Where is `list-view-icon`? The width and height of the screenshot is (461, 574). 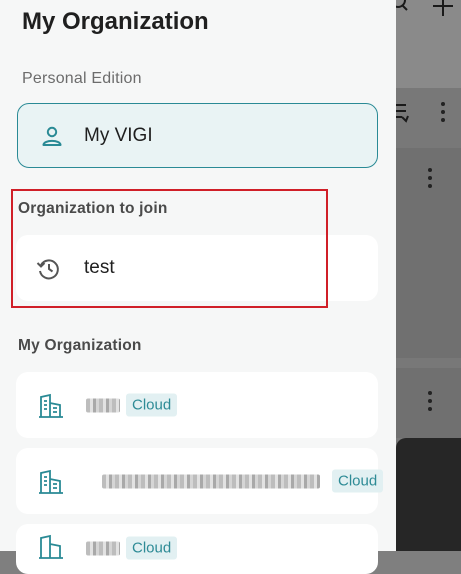 list-view-icon is located at coordinates (403, 115).